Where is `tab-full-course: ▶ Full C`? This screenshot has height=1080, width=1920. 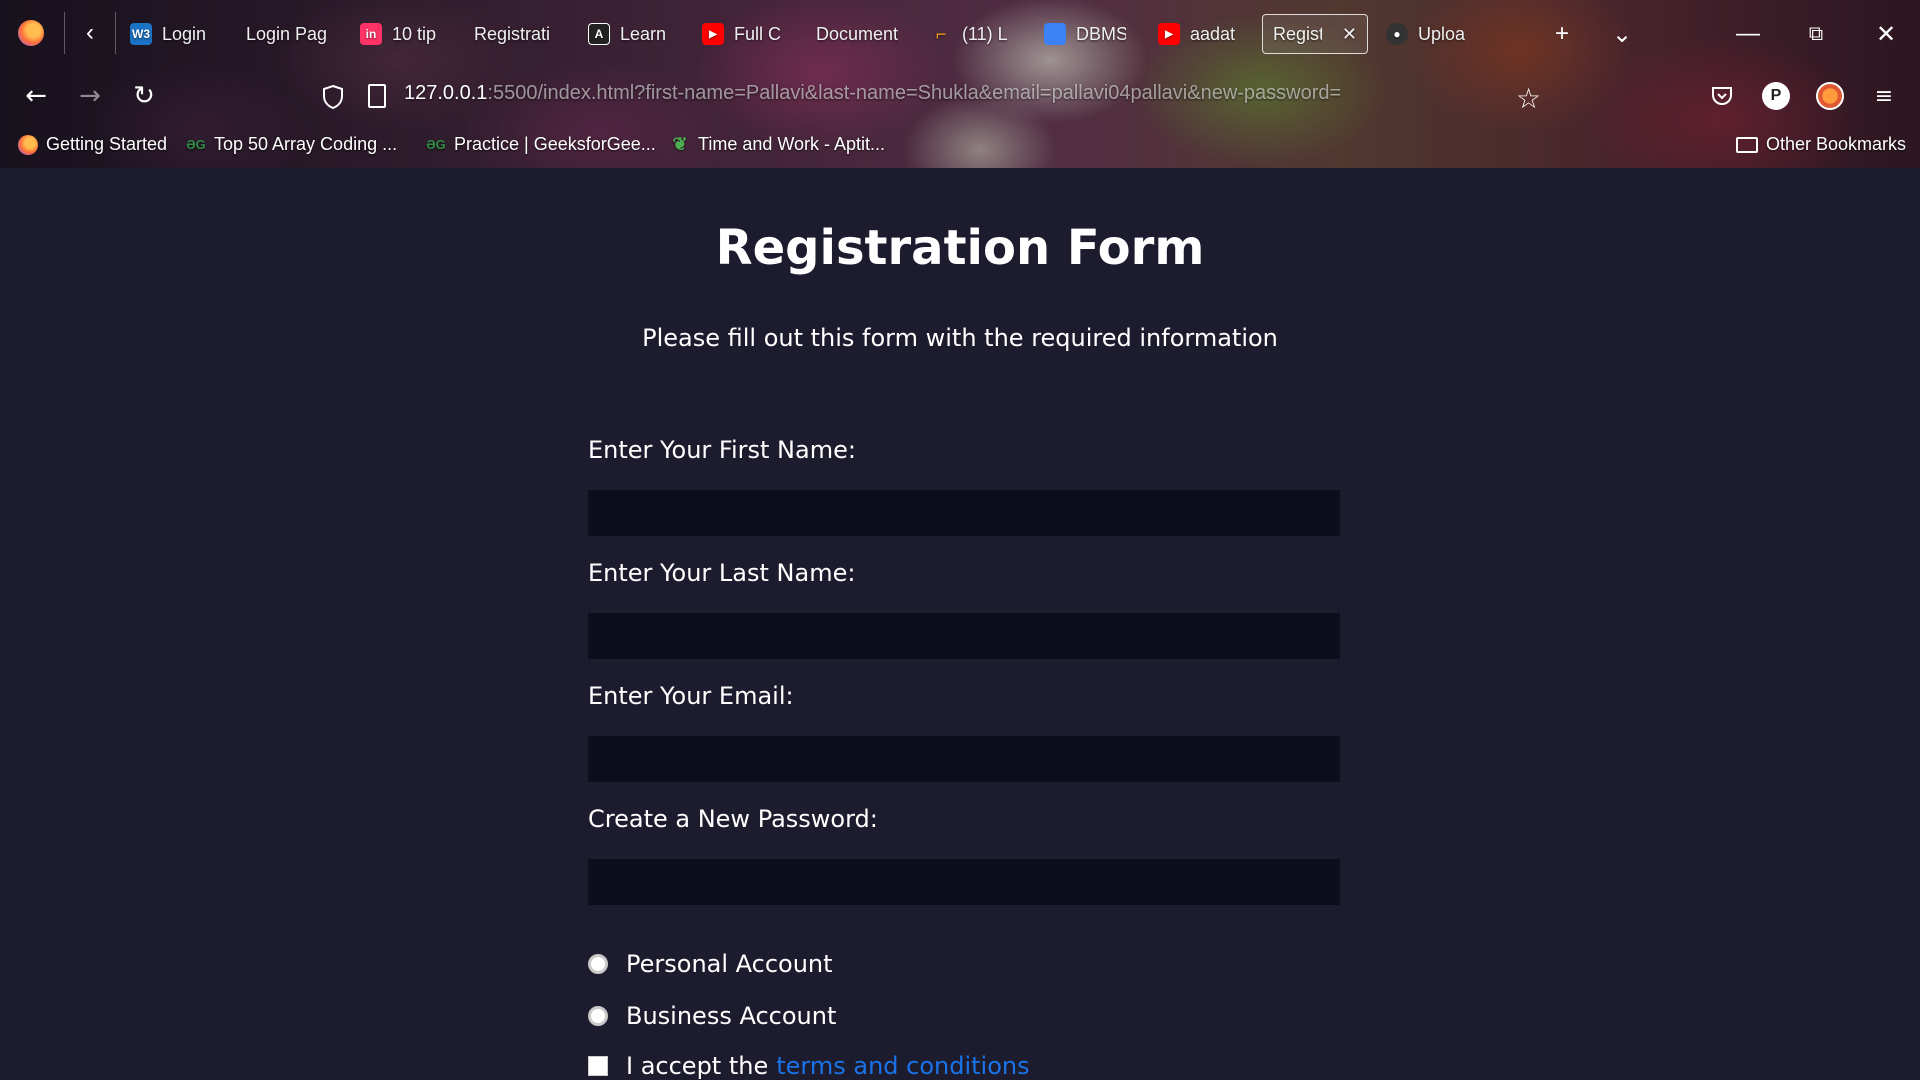 tab-full-course: ▶ Full C is located at coordinates (742, 34).